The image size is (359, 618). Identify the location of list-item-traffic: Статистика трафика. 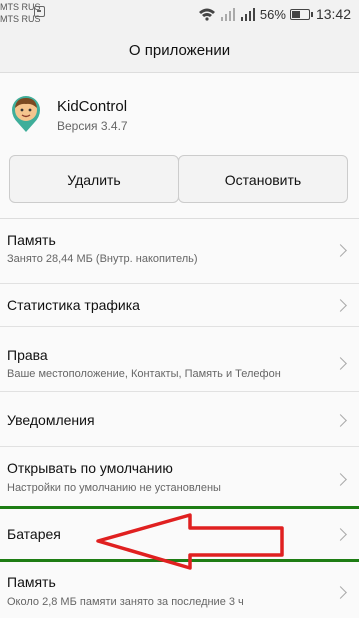
(179, 305).